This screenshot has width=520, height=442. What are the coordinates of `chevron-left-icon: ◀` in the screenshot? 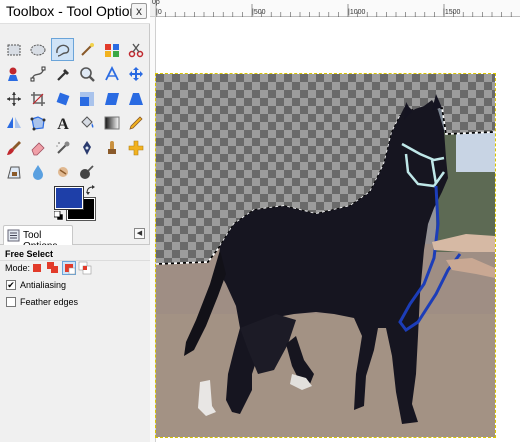 It's located at (139, 233).